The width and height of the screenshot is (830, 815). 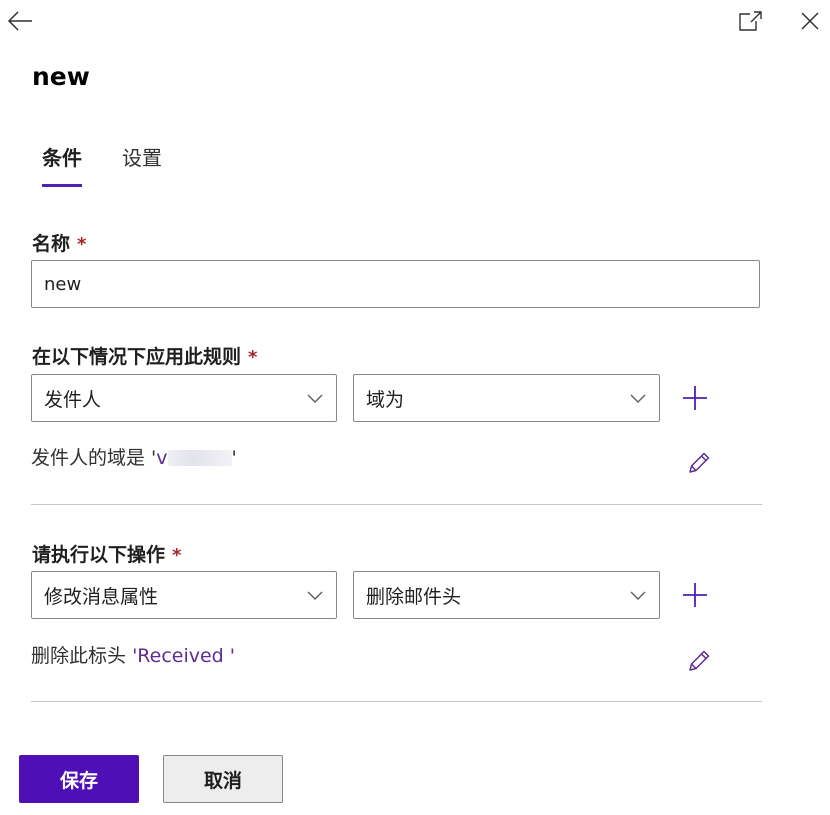 What do you see at coordinates (184, 398) in the screenshot?
I see `condition-property-dropdown: 发件人` at bounding box center [184, 398].